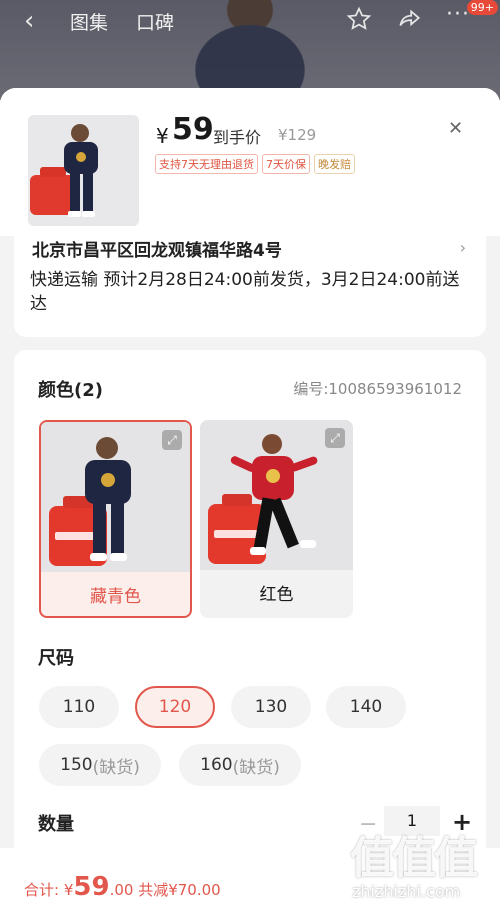 Image resolution: width=500 pixels, height=912 pixels. I want to click on total-amount: 59, so click(91, 887).